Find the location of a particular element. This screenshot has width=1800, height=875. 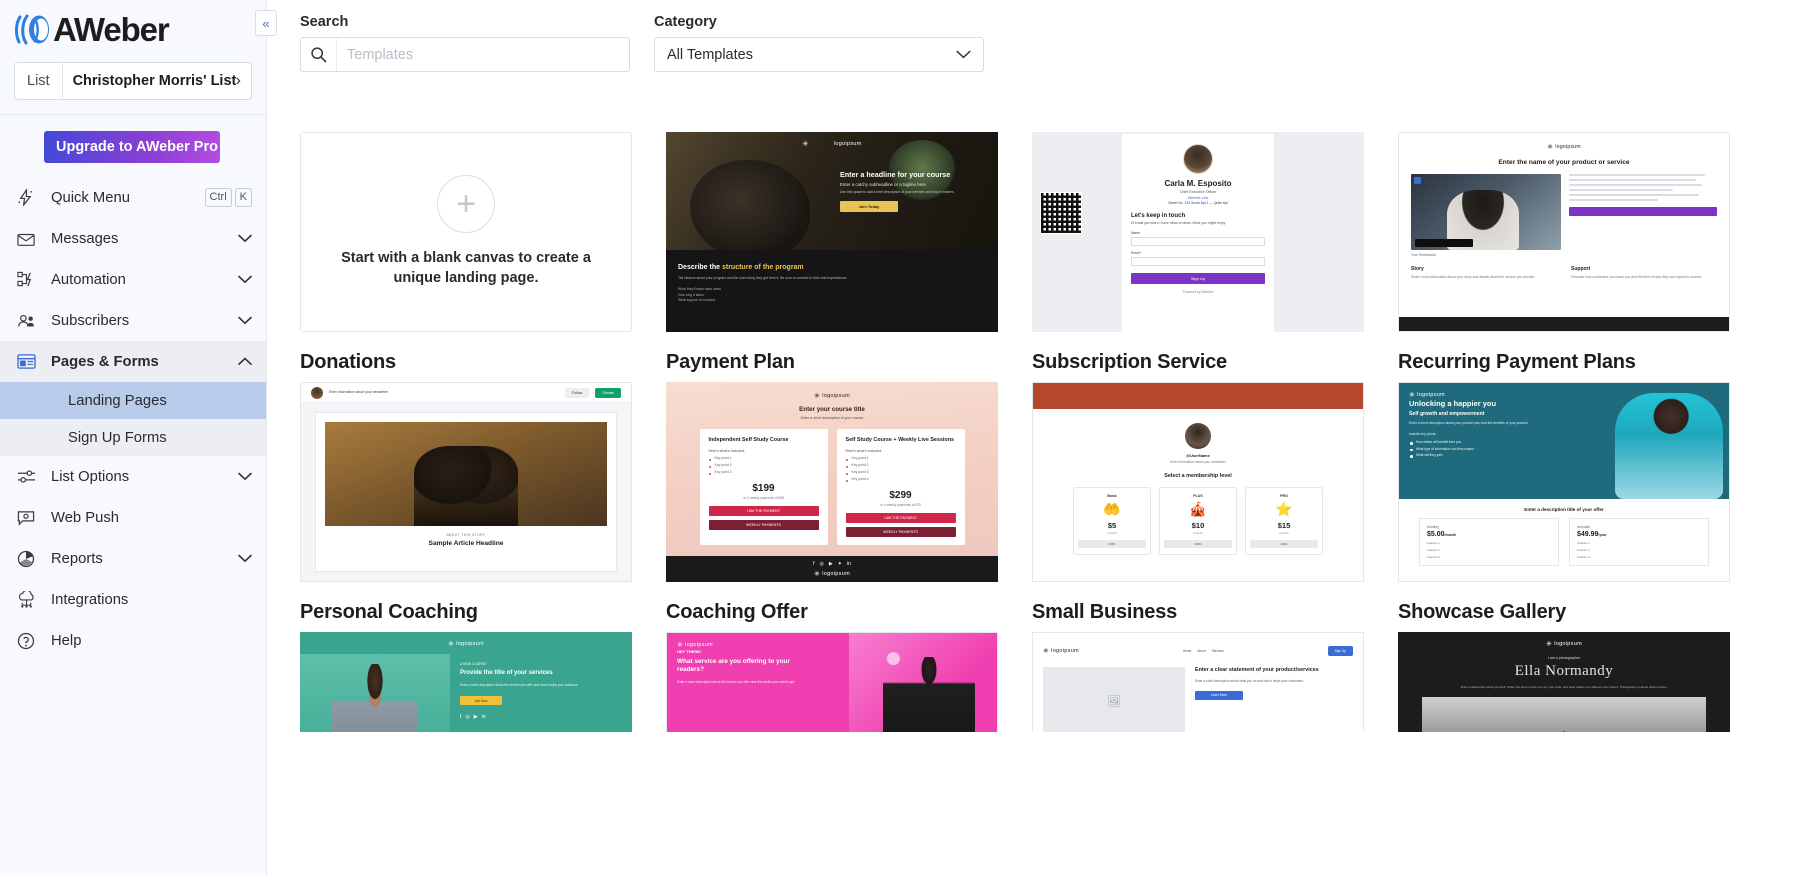

sidebar-collapse-button: « is located at coordinates (266, 23).